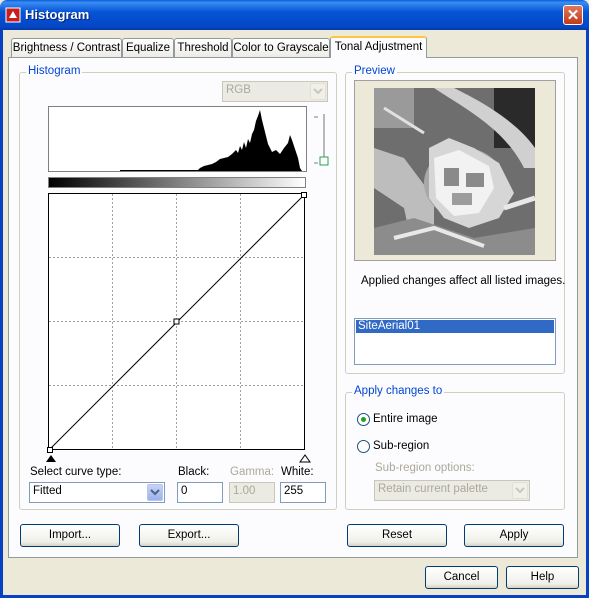 The width and height of the screenshot is (589, 598). Describe the element at coordinates (203, 47) in the screenshot. I see `tab-threshold: Threshold` at that location.